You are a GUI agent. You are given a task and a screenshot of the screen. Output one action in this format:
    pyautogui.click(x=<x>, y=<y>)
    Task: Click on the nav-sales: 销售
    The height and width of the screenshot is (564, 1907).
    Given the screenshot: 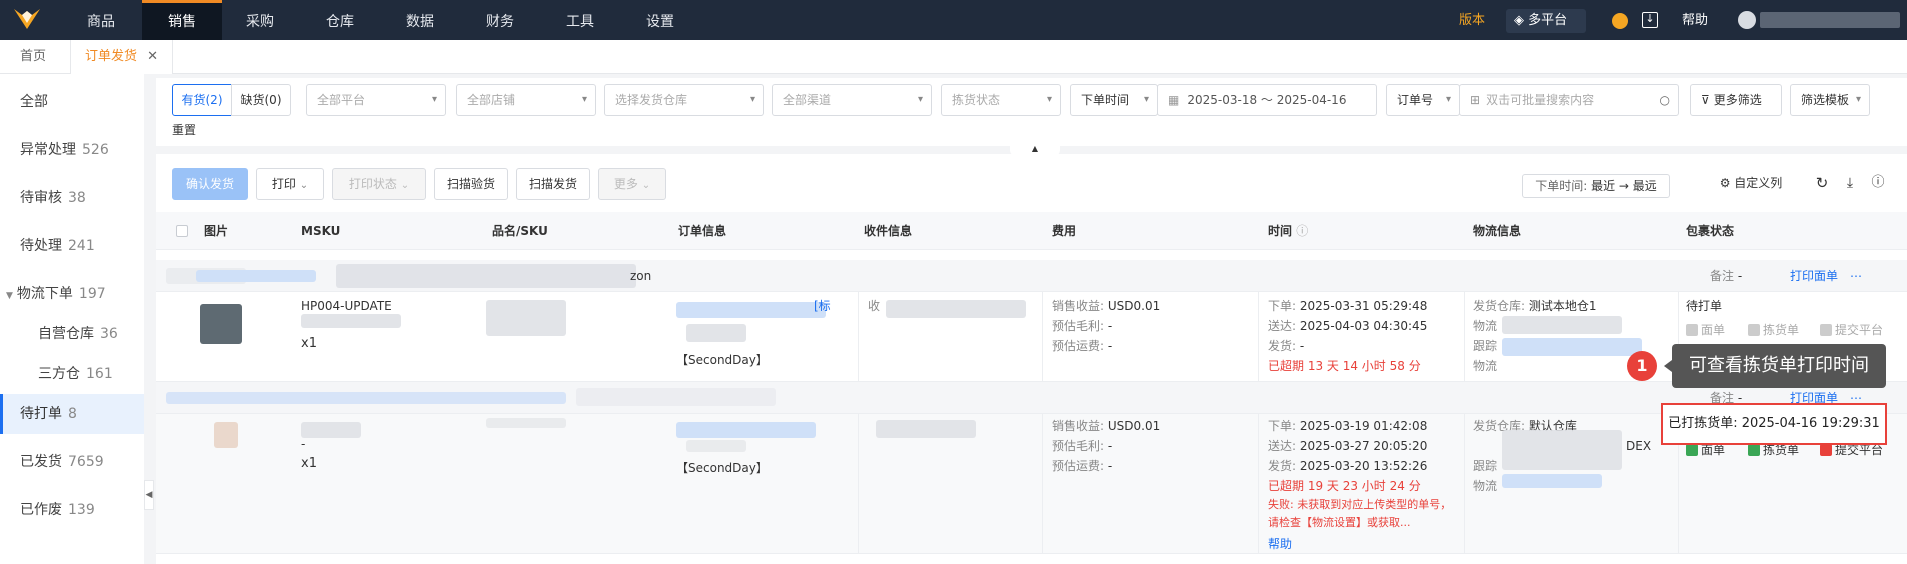 What is the action you would take?
    pyautogui.click(x=182, y=20)
    